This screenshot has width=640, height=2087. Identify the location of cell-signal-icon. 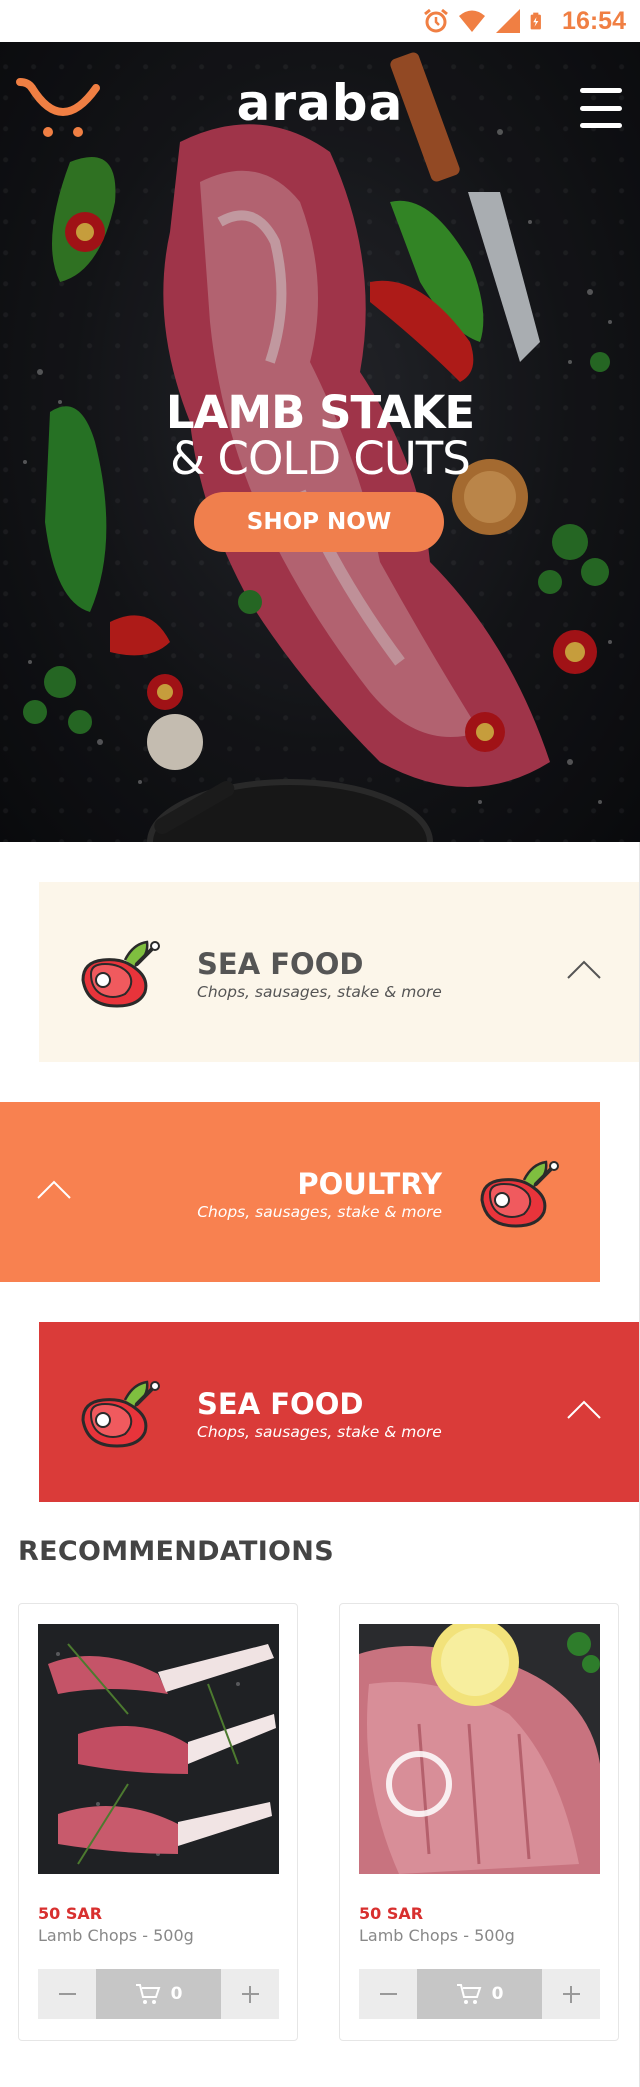
(508, 21).